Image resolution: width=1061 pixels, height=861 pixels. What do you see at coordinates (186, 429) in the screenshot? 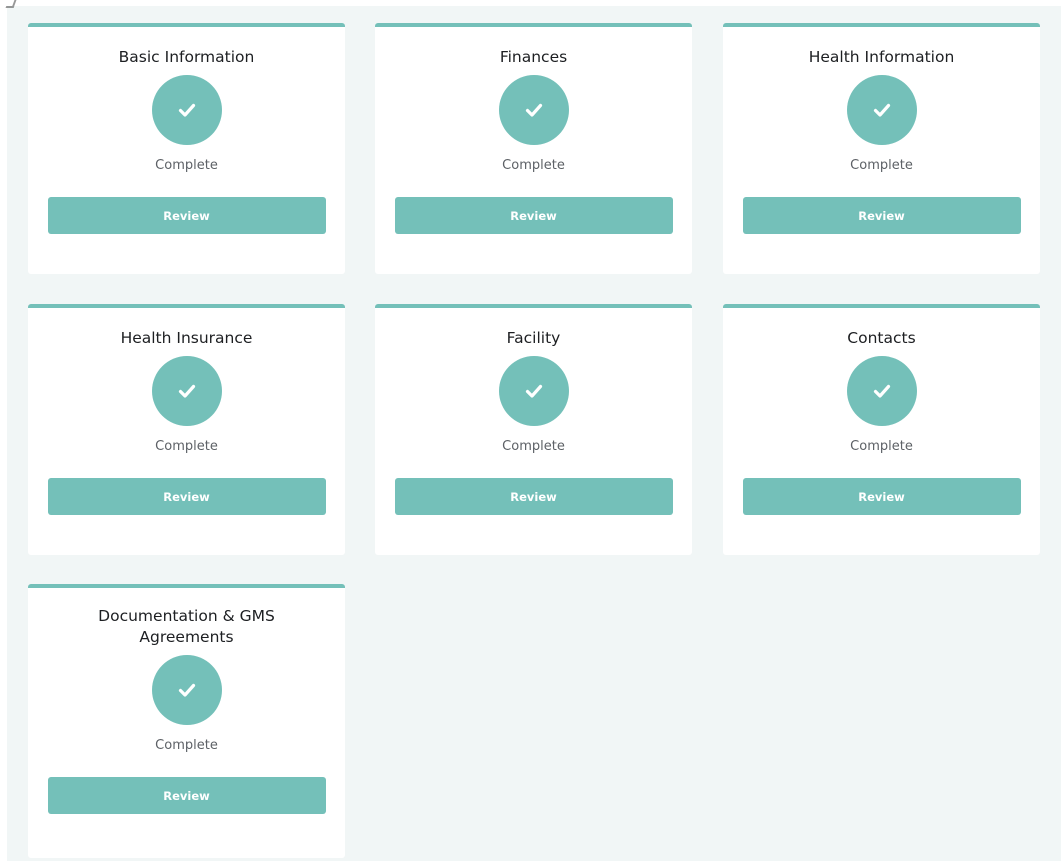
I see `section-card-health-insurance: Health Insurance Complete Review` at bounding box center [186, 429].